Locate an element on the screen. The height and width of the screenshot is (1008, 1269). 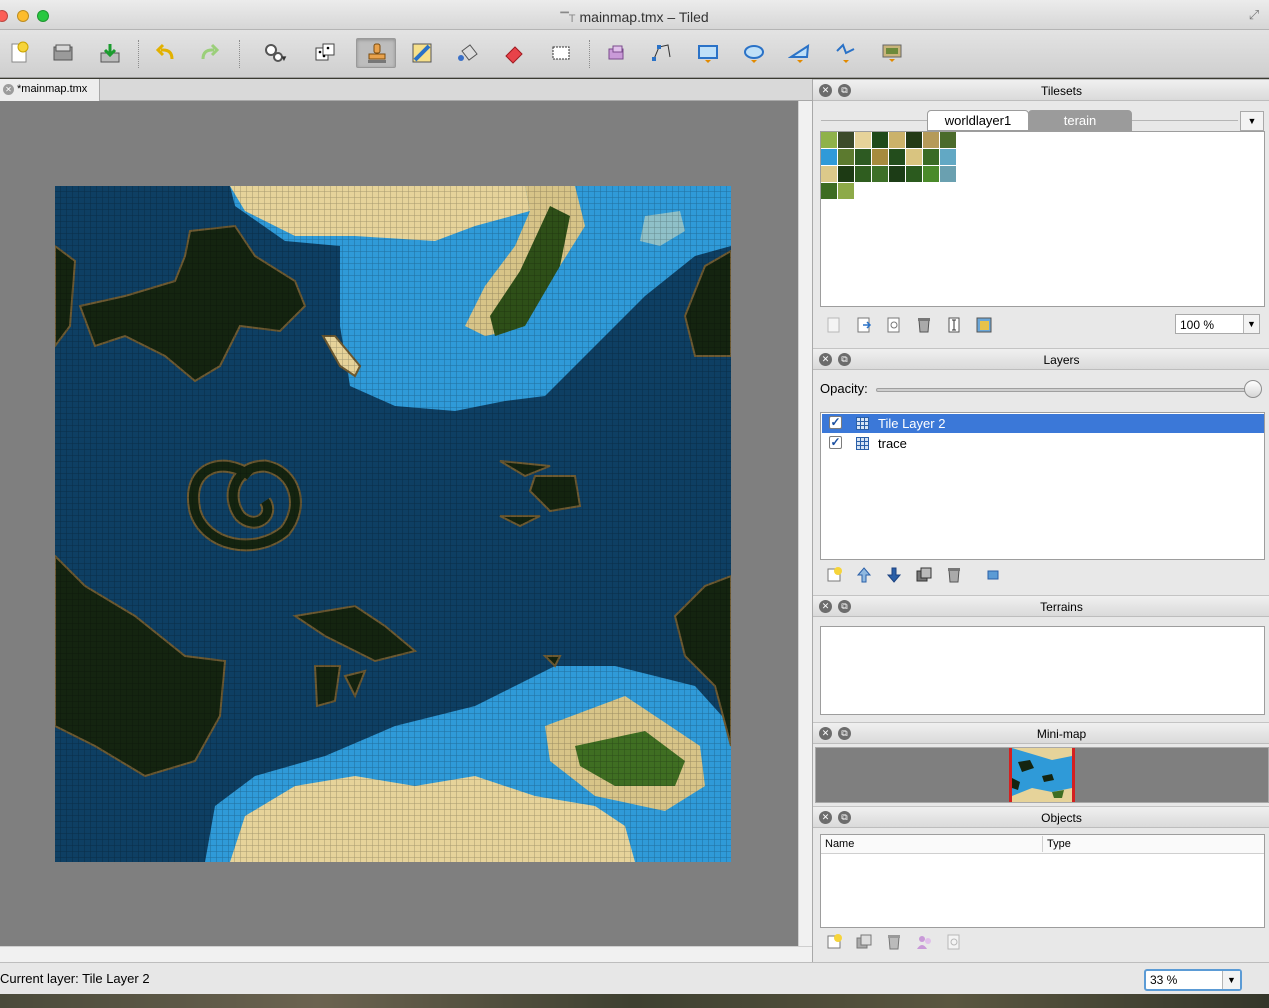
remove-objects-icon is located at coordinates (894, 942).